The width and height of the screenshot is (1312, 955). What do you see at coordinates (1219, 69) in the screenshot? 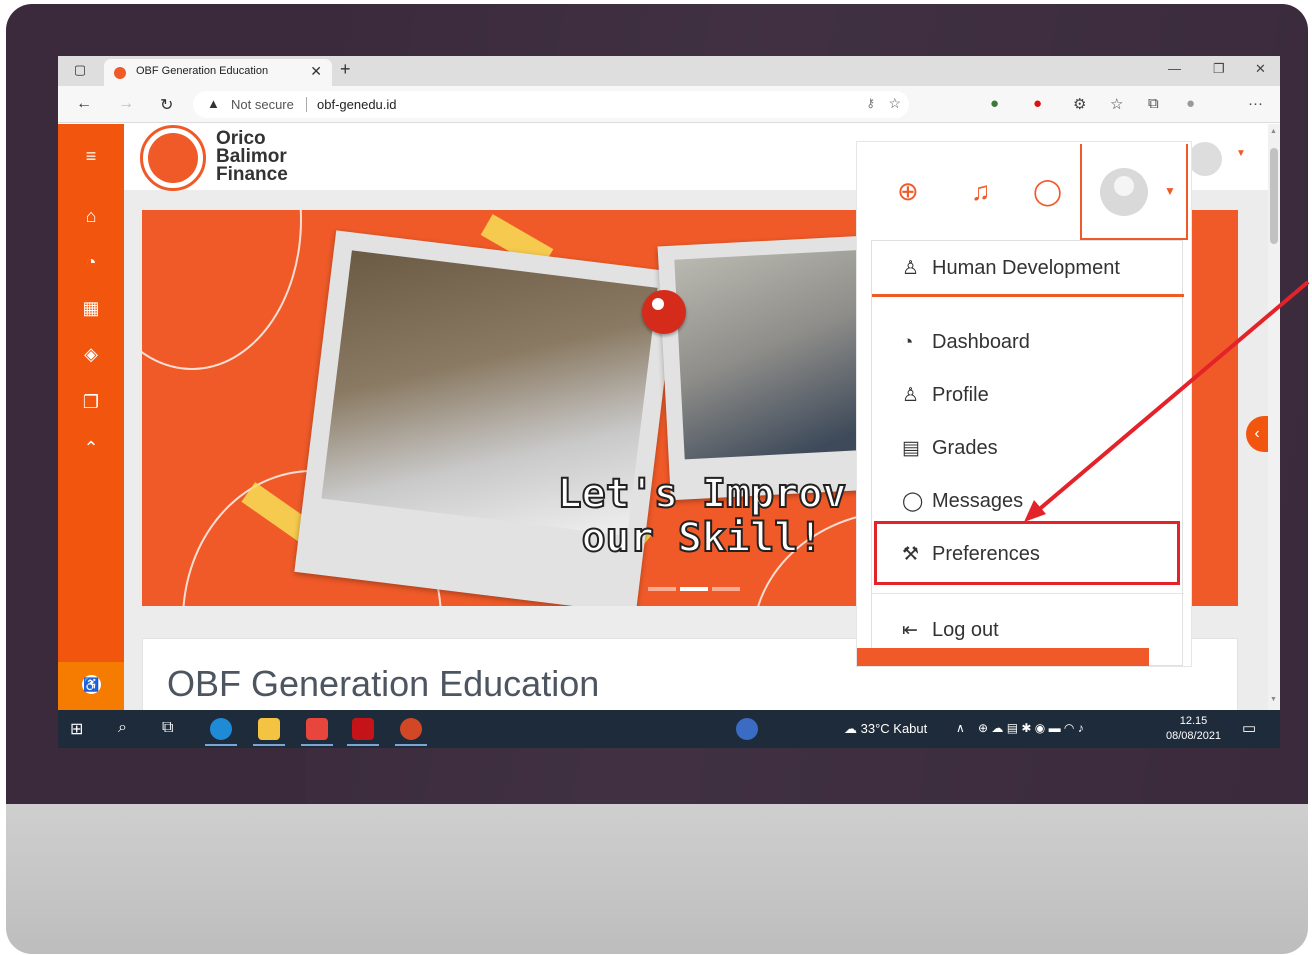
I see `restore-icon: ❐` at bounding box center [1219, 69].